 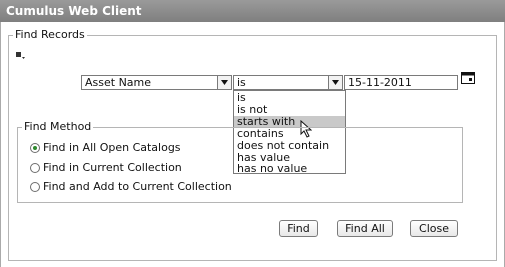 I want to click on calendar-icon, so click(x=468, y=78).